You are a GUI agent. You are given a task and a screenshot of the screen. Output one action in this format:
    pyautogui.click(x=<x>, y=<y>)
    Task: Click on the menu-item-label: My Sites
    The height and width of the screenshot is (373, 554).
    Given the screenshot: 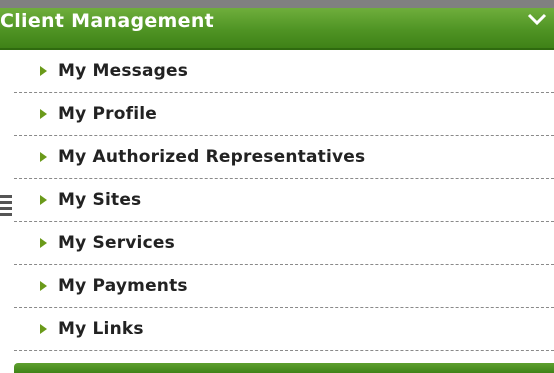 What is the action you would take?
    pyautogui.click(x=99, y=200)
    